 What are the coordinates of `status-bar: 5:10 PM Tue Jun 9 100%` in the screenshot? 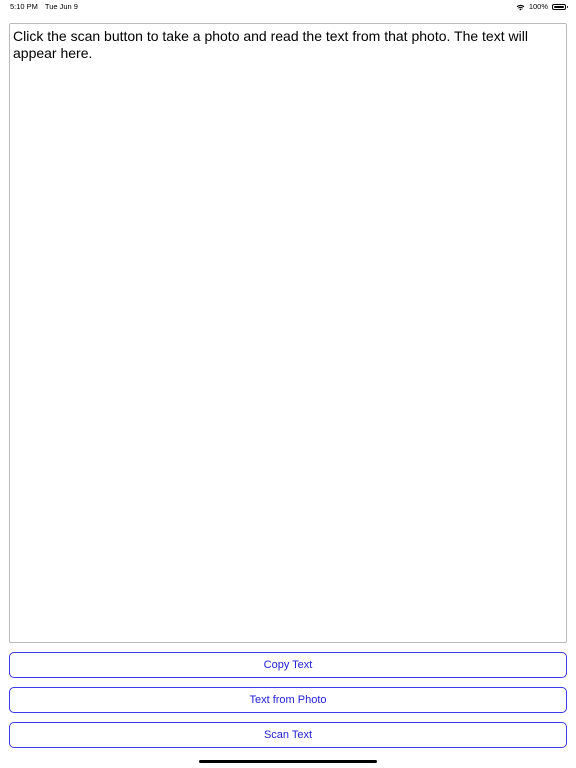 It's located at (288, 7).